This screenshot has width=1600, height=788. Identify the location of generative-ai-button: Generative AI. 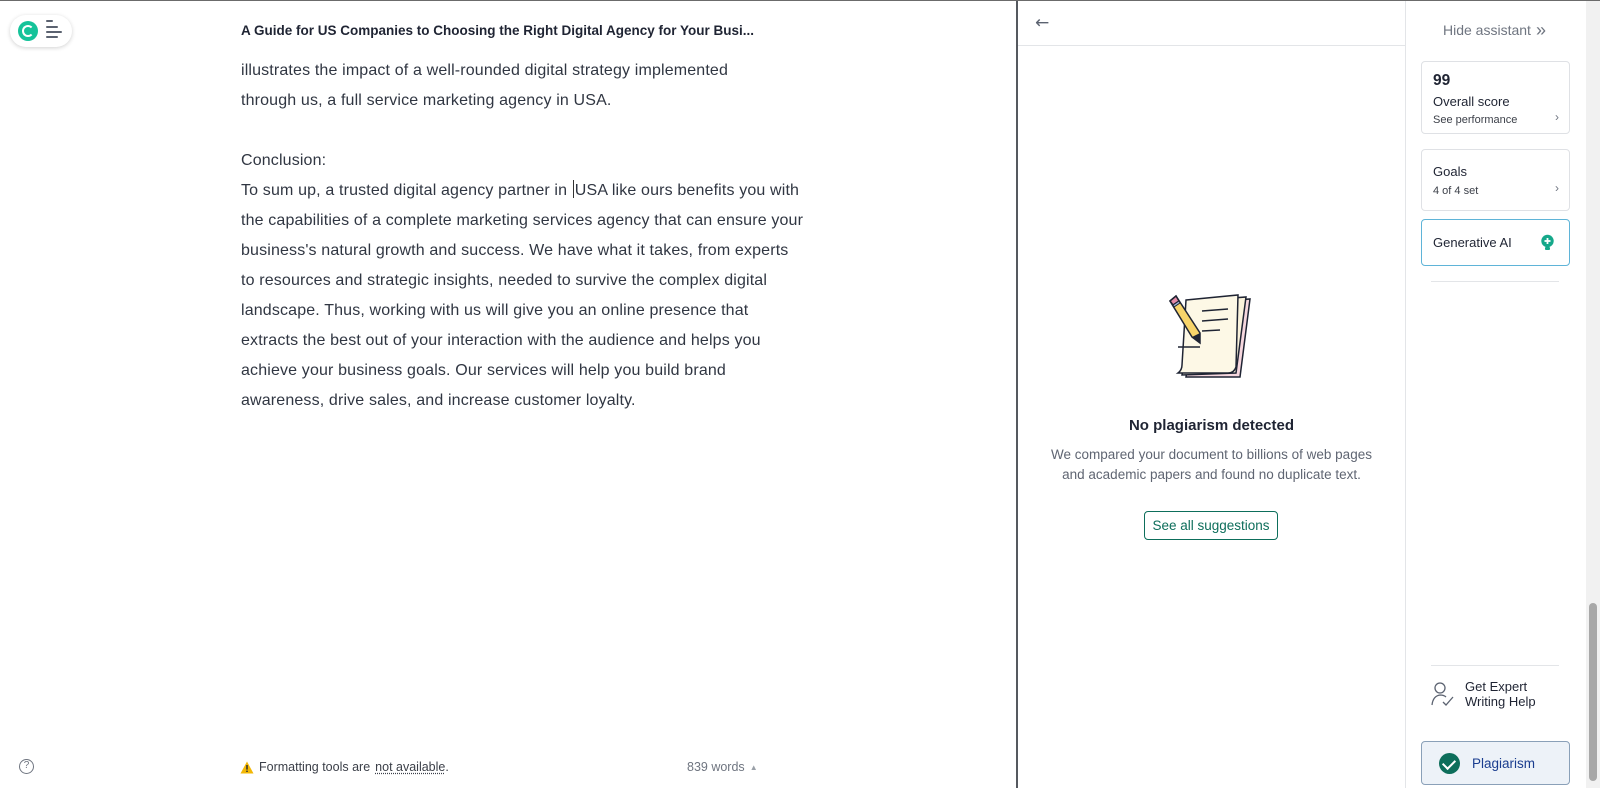
(1495, 242).